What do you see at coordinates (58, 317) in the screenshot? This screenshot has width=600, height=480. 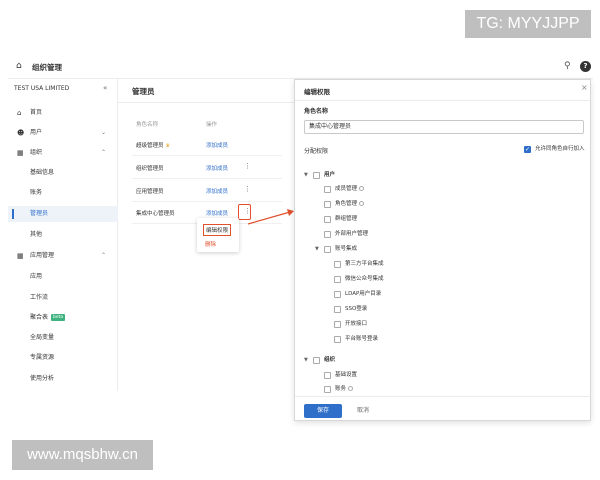 I see `beta-badge: beta` at bounding box center [58, 317].